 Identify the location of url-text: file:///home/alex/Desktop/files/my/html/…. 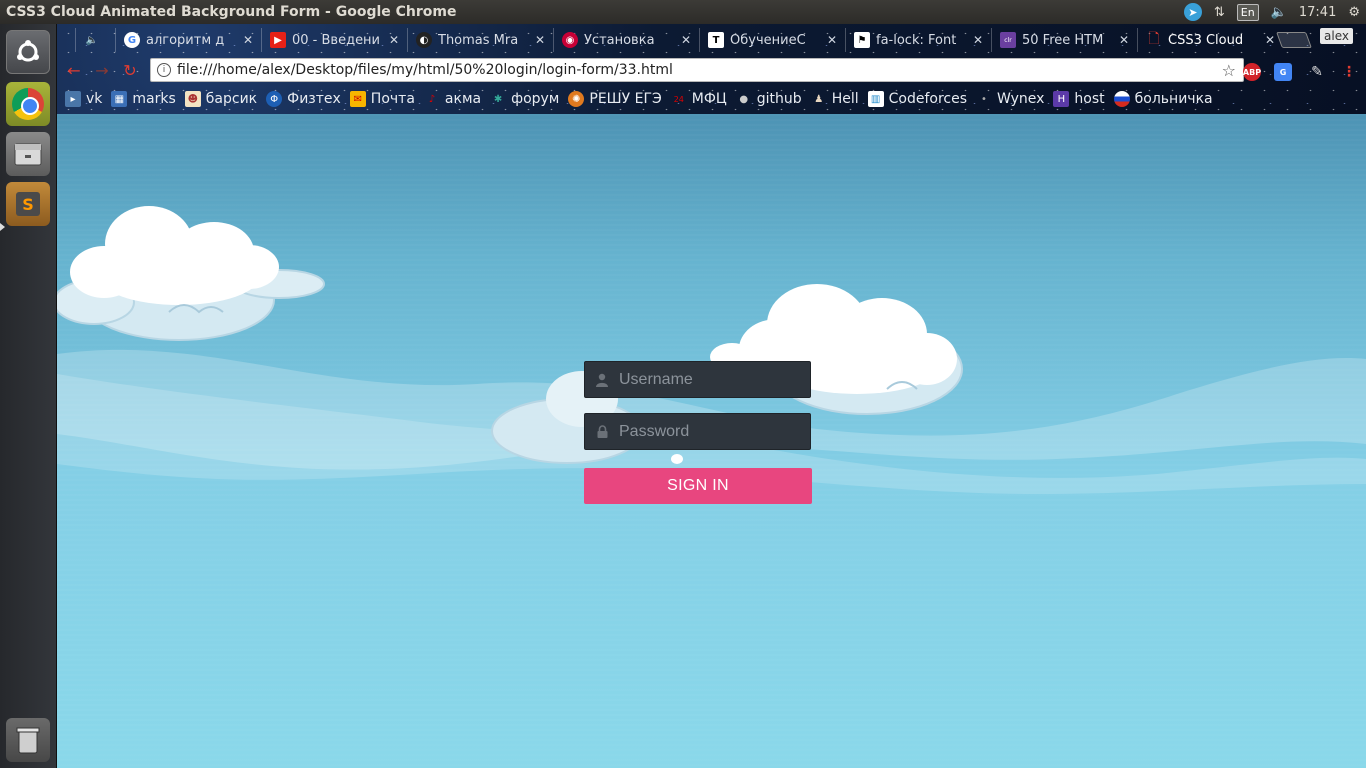
(425, 70).